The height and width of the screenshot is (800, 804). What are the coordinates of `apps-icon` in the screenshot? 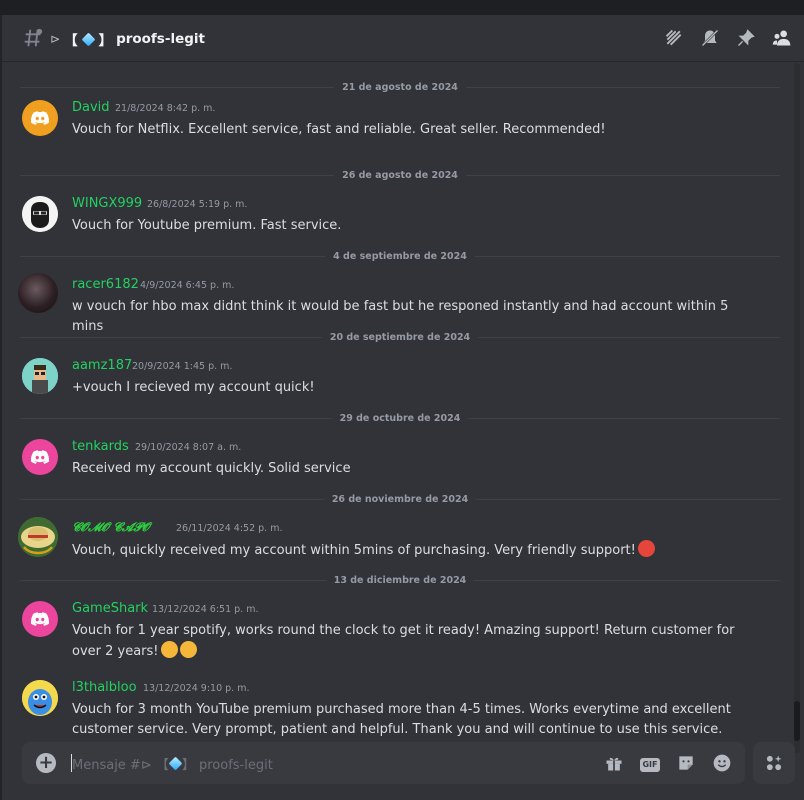 It's located at (774, 763).